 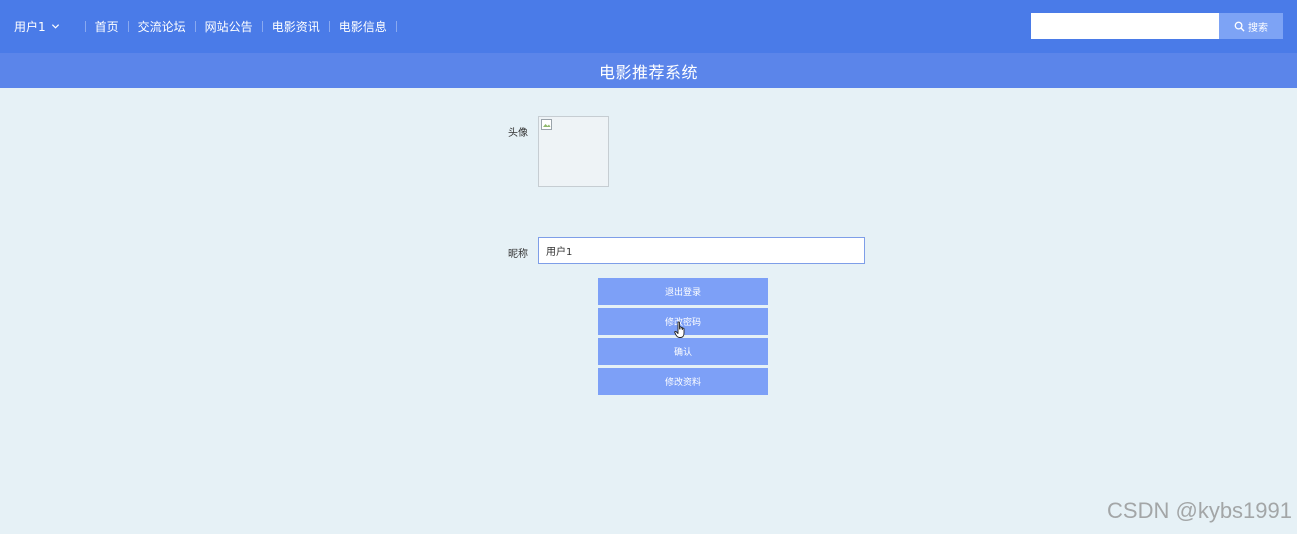 What do you see at coordinates (1199, 510) in the screenshot?
I see `csdn-watermark: CSDN @kybs1991` at bounding box center [1199, 510].